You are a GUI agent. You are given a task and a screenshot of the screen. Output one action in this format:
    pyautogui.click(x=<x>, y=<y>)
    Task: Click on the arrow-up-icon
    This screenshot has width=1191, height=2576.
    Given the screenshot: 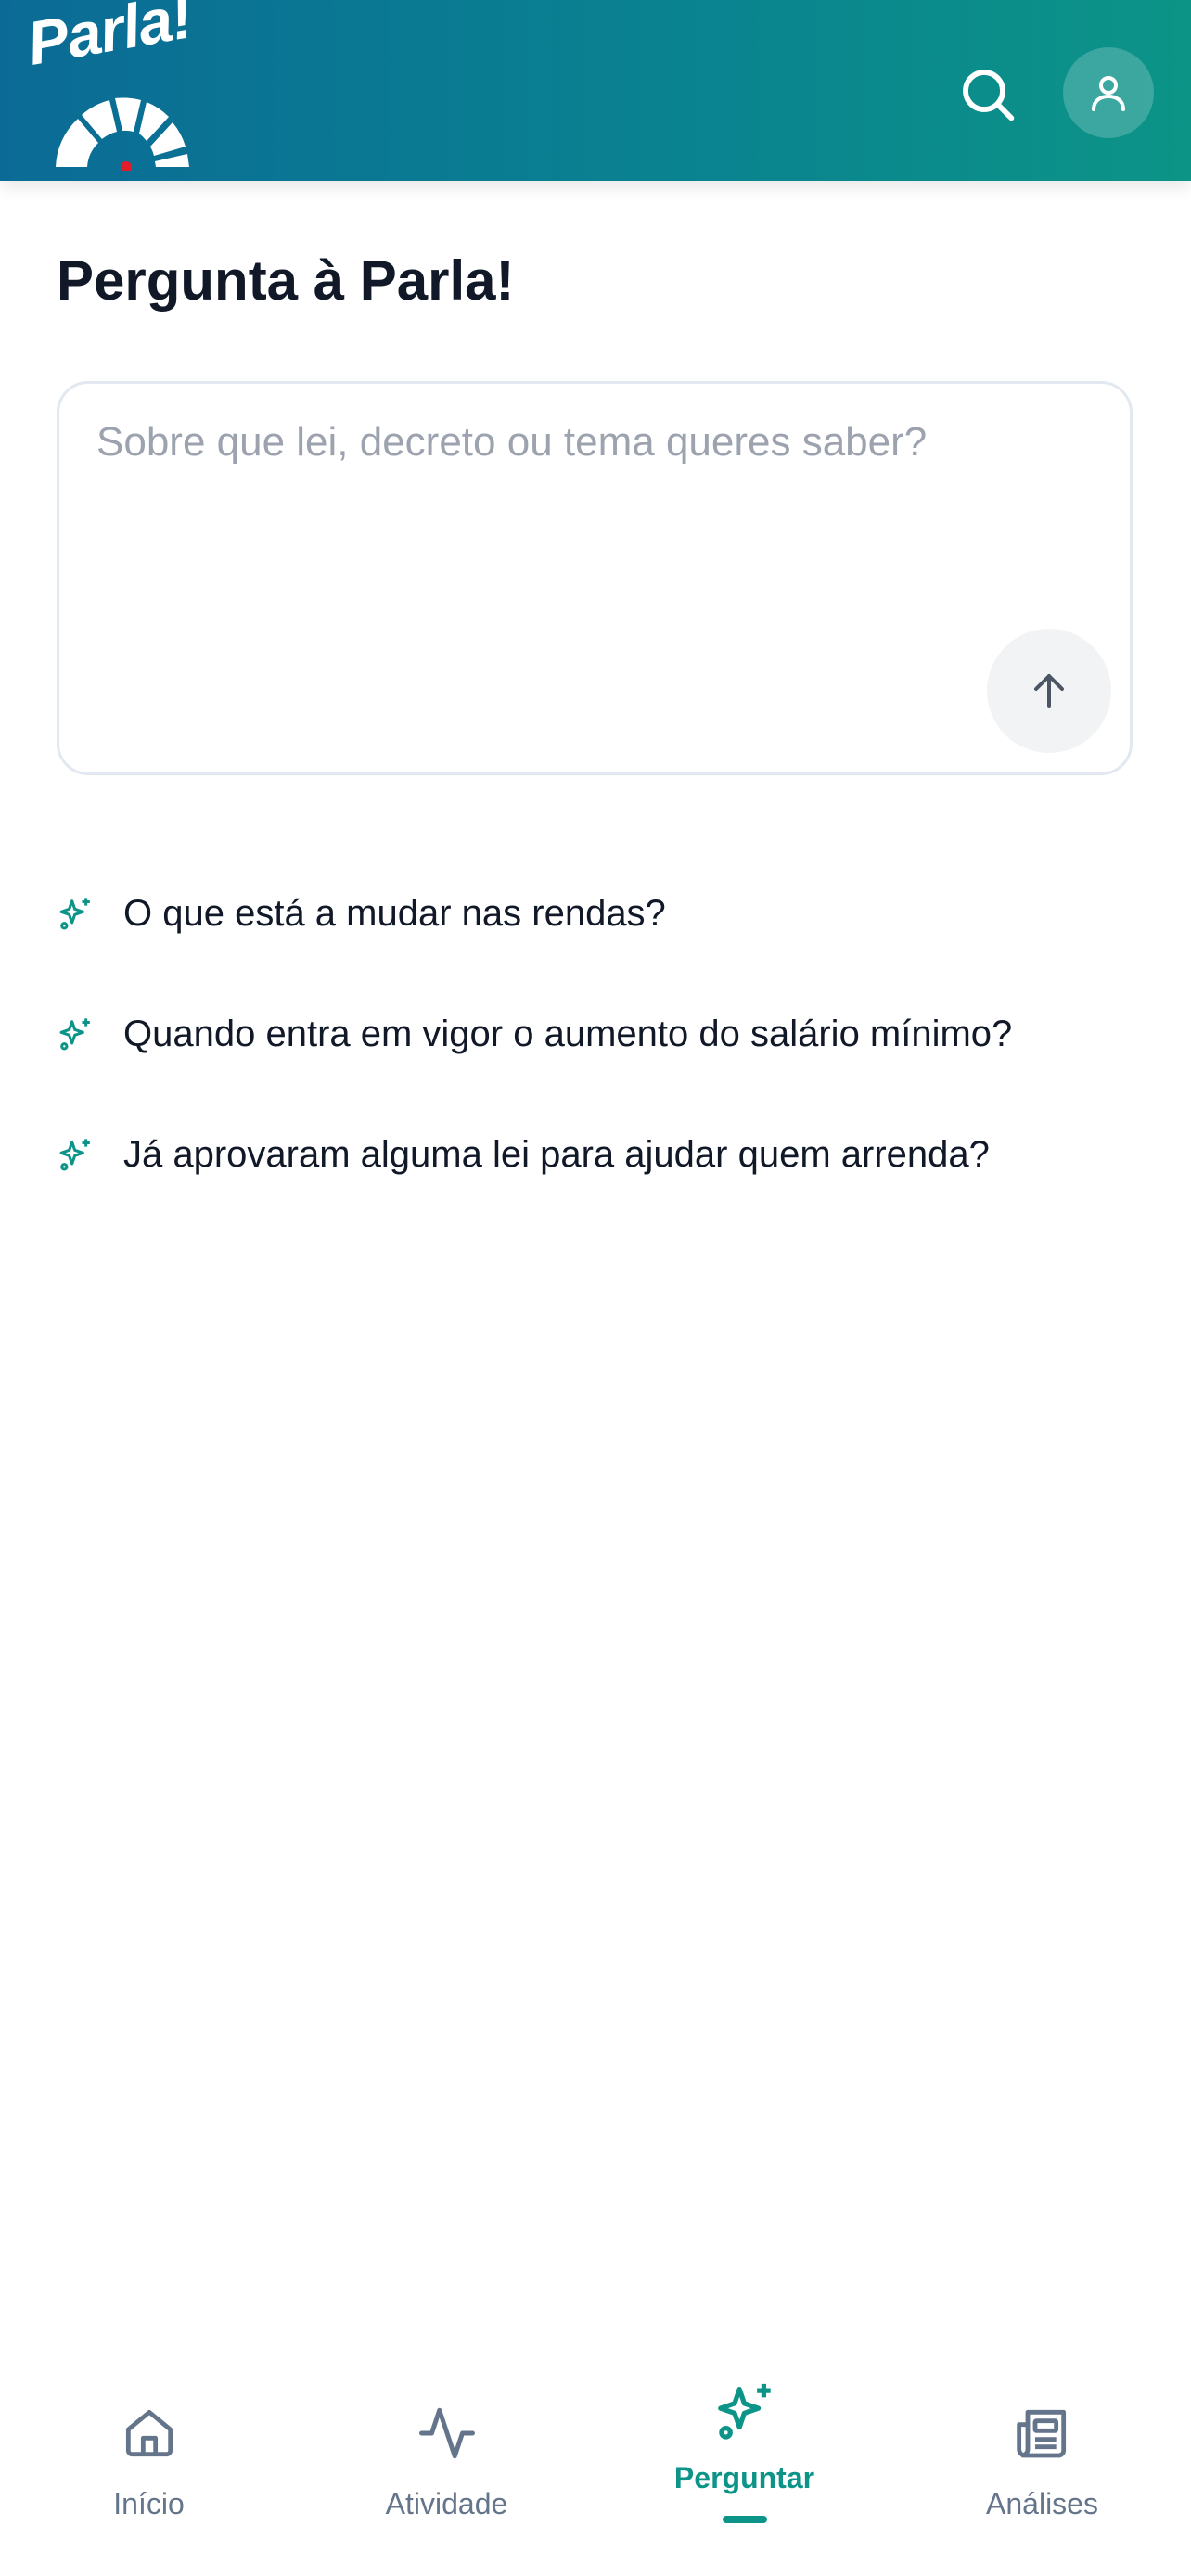 What is the action you would take?
    pyautogui.click(x=1049, y=691)
    